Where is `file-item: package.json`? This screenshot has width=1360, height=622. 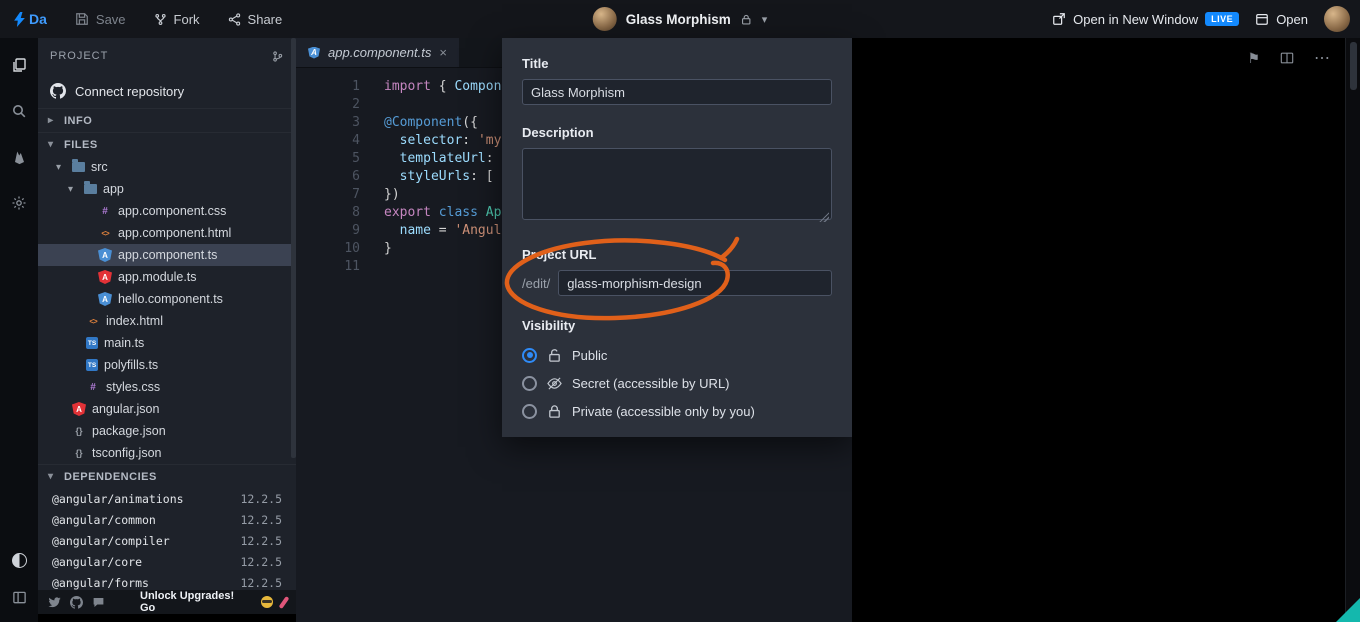
file-item: package.json is located at coordinates (167, 431).